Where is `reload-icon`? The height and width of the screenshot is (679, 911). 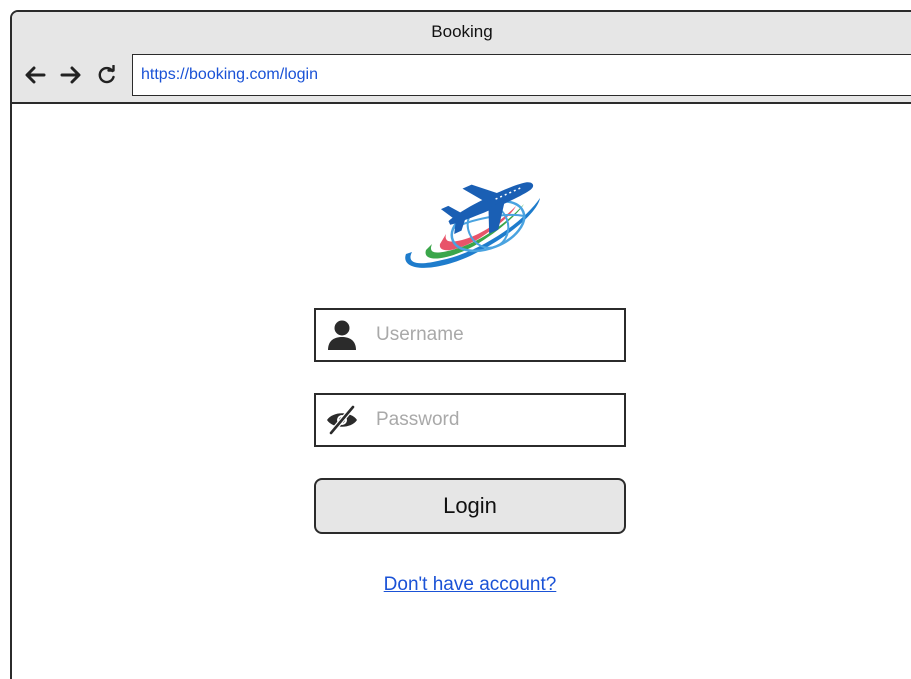
reload-icon is located at coordinates (106, 74).